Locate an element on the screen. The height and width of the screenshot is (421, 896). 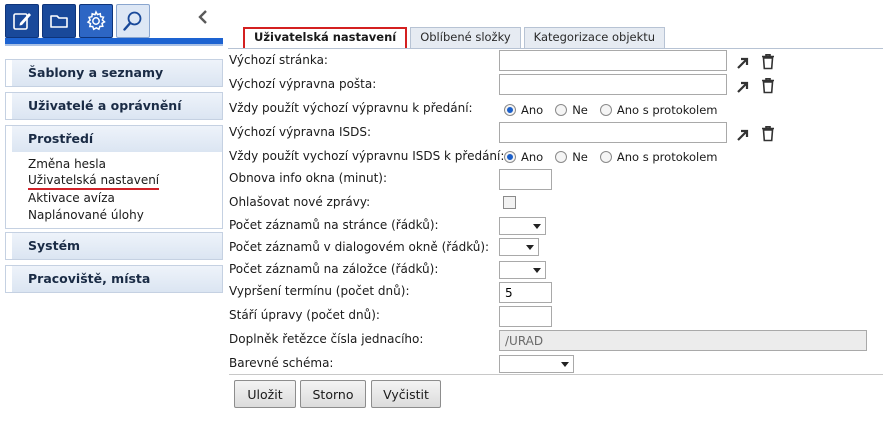
tab-favorite-folders: Oblíbené složky is located at coordinates (465, 37).